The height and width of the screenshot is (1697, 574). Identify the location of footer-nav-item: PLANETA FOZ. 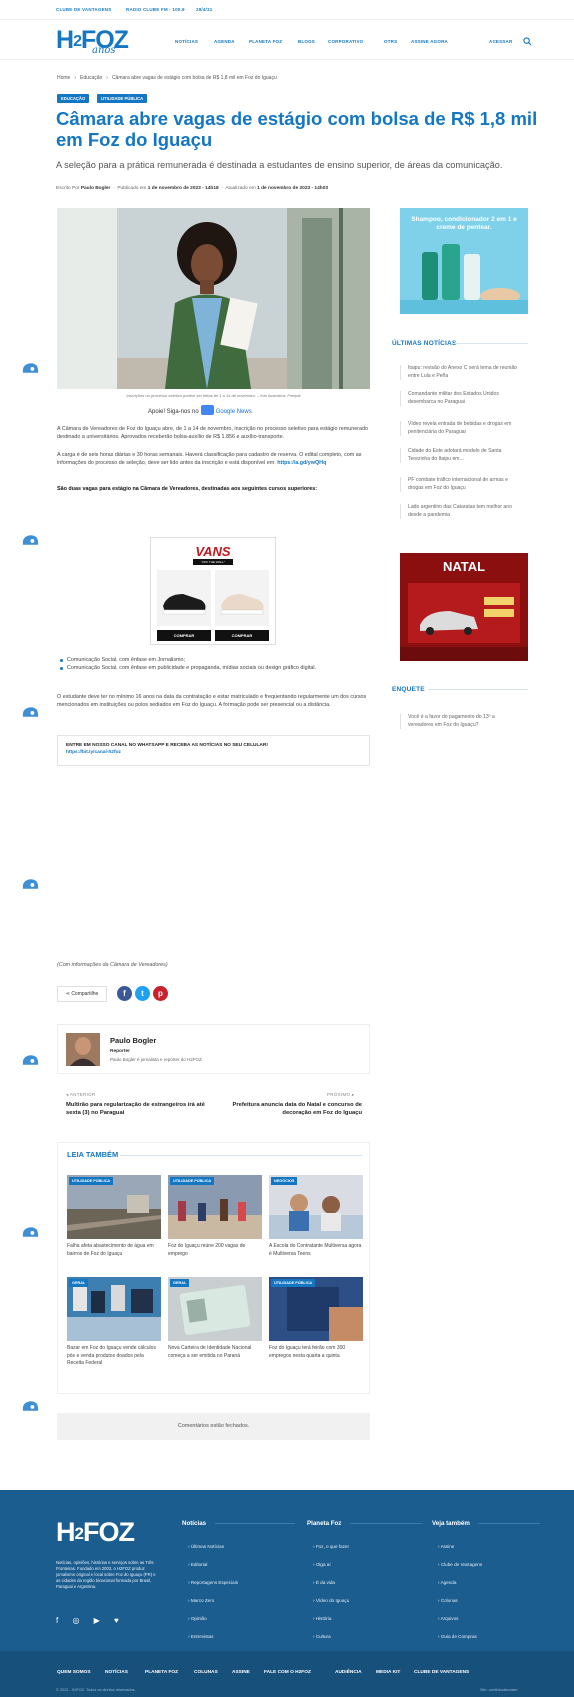
(161, 1672).